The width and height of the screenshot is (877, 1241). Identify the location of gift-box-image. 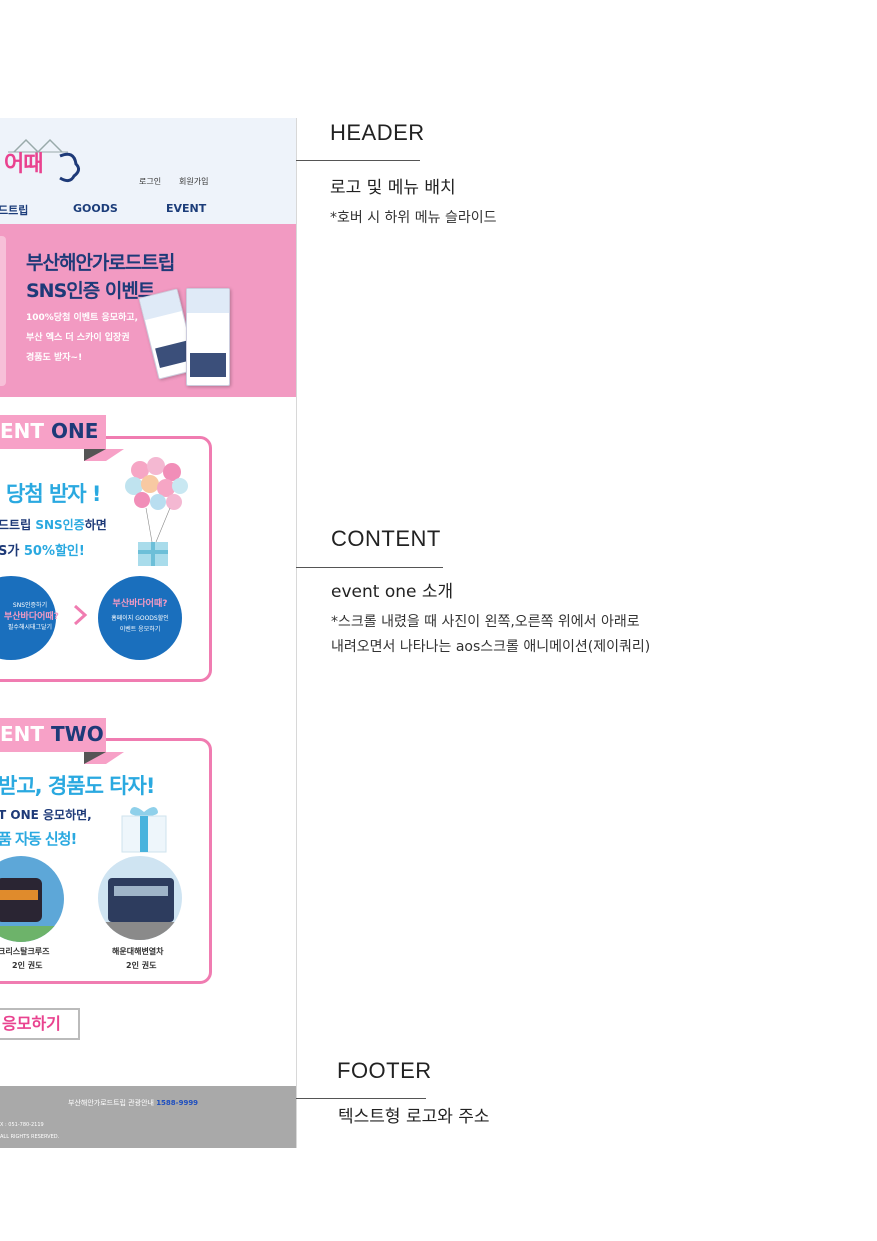
(144, 830).